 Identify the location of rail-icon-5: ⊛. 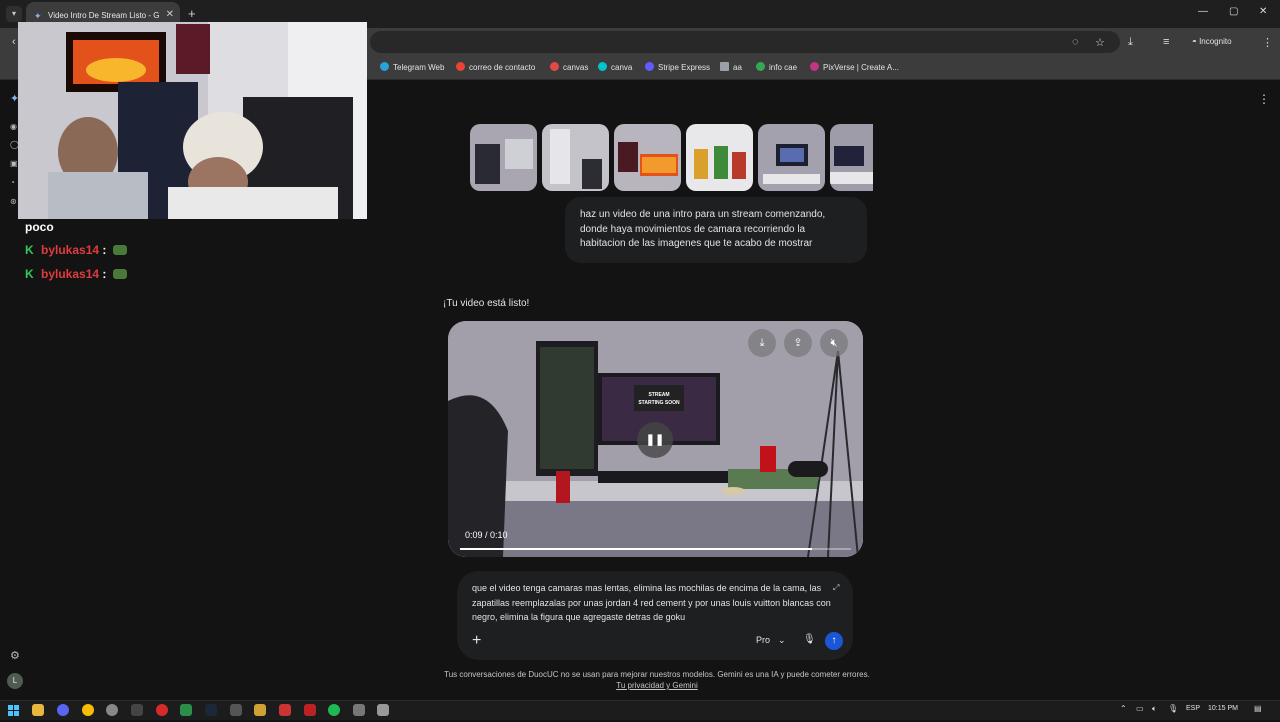
(13, 201).